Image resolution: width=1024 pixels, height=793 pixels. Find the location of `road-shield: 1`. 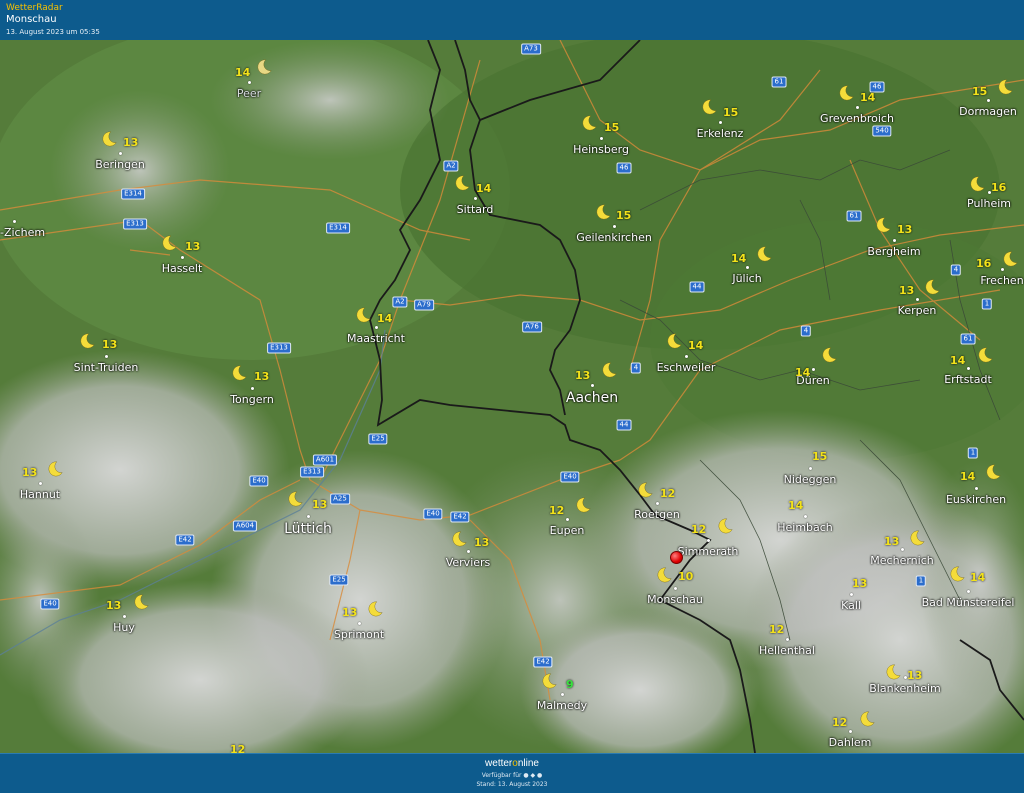

road-shield: 1 is located at coordinates (921, 581).